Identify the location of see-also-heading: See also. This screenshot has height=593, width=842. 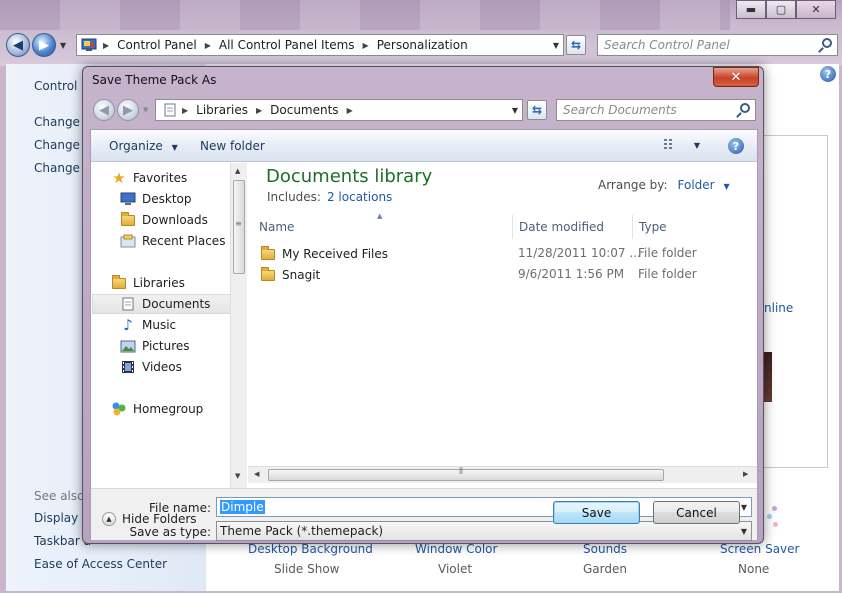
(59, 496).